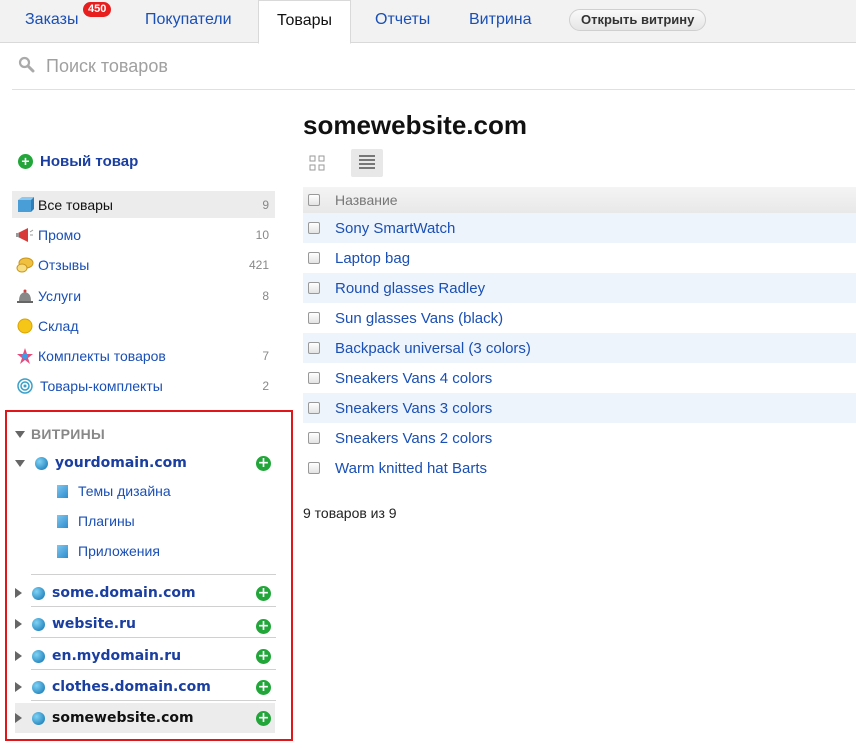 This screenshot has height=748, width=856. I want to click on item-count: 10, so click(262, 234).